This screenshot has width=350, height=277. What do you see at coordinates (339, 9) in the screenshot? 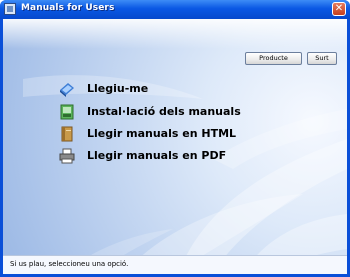
I see `close-button: ✕` at bounding box center [339, 9].